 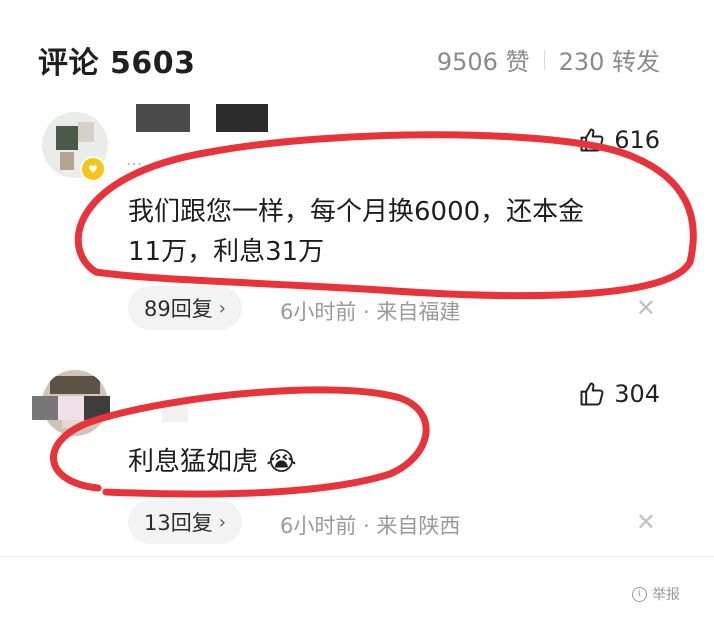 I want to click on like-count: 616, so click(x=637, y=140).